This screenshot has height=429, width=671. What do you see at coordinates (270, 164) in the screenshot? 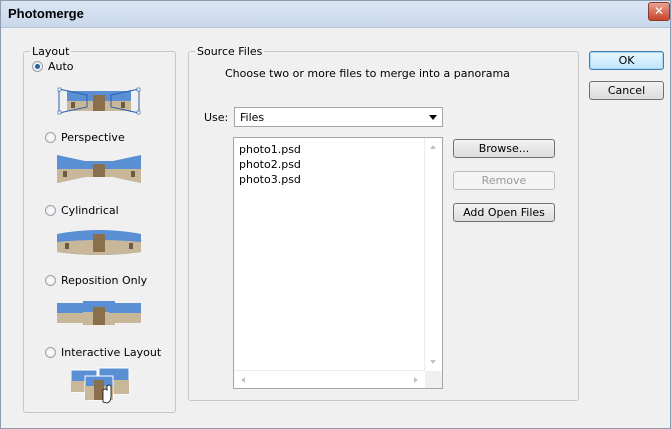
I see `list-item: photo2.psd` at bounding box center [270, 164].